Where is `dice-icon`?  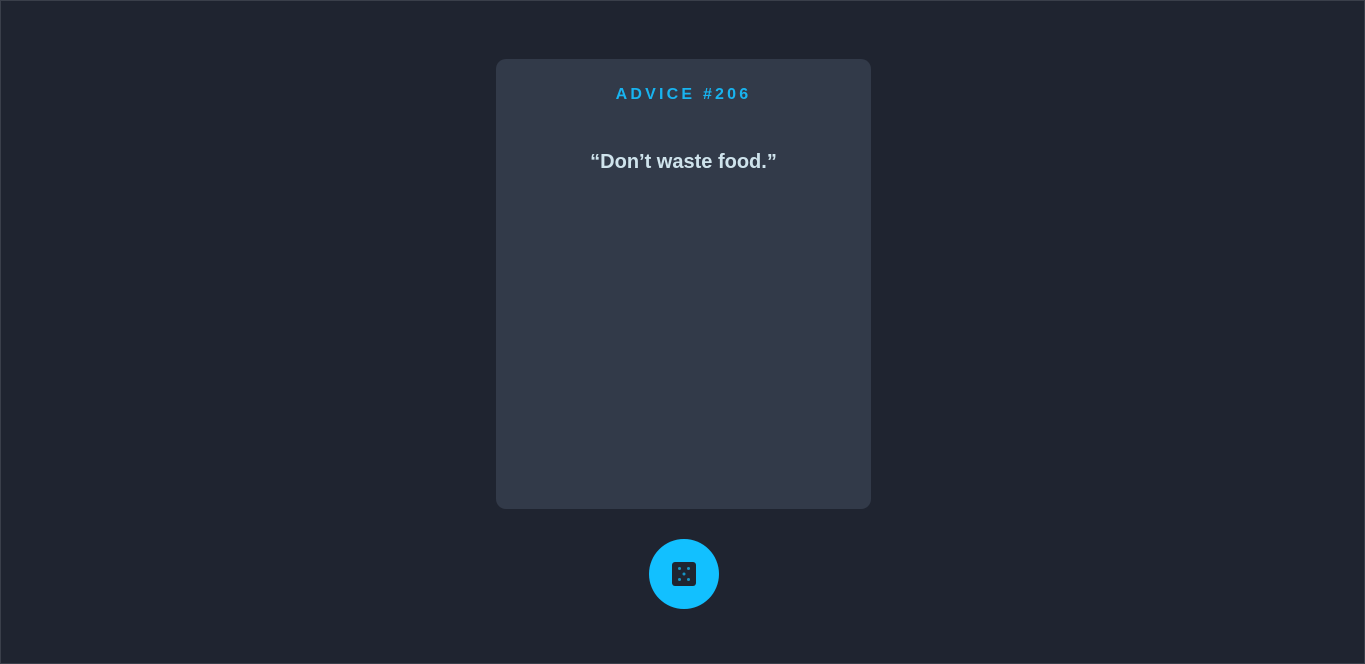
dice-icon is located at coordinates (684, 574).